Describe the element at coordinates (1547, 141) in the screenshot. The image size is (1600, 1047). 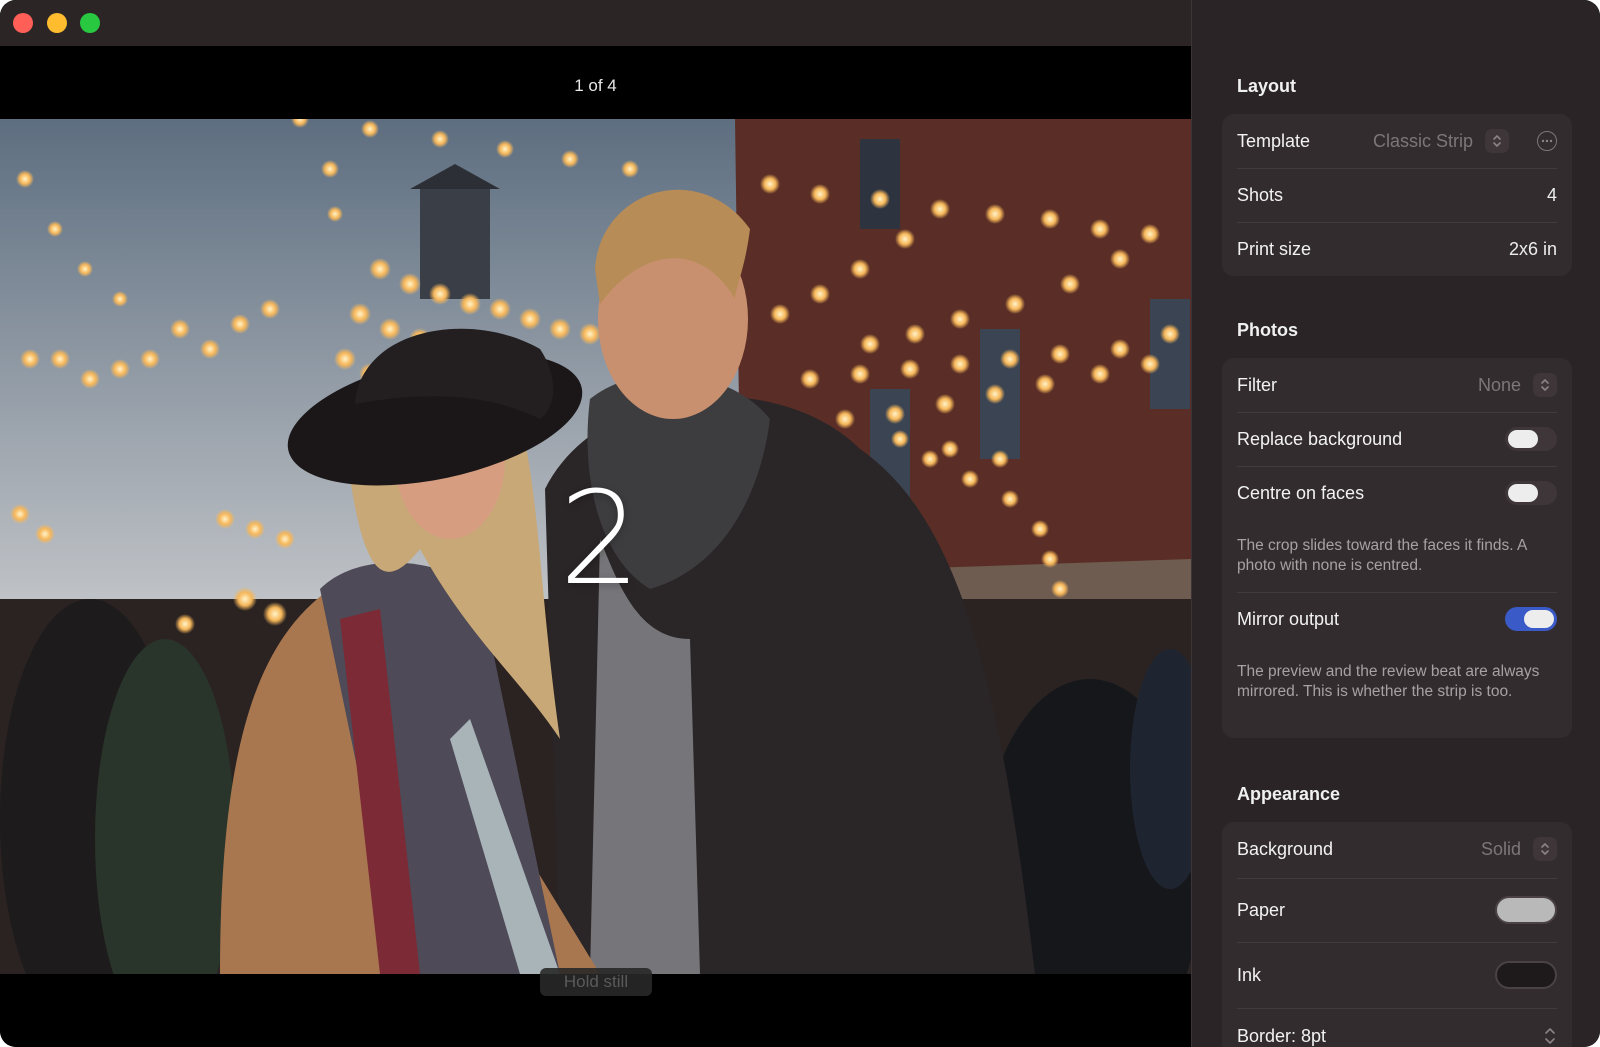
I see `more-options-icon` at that location.